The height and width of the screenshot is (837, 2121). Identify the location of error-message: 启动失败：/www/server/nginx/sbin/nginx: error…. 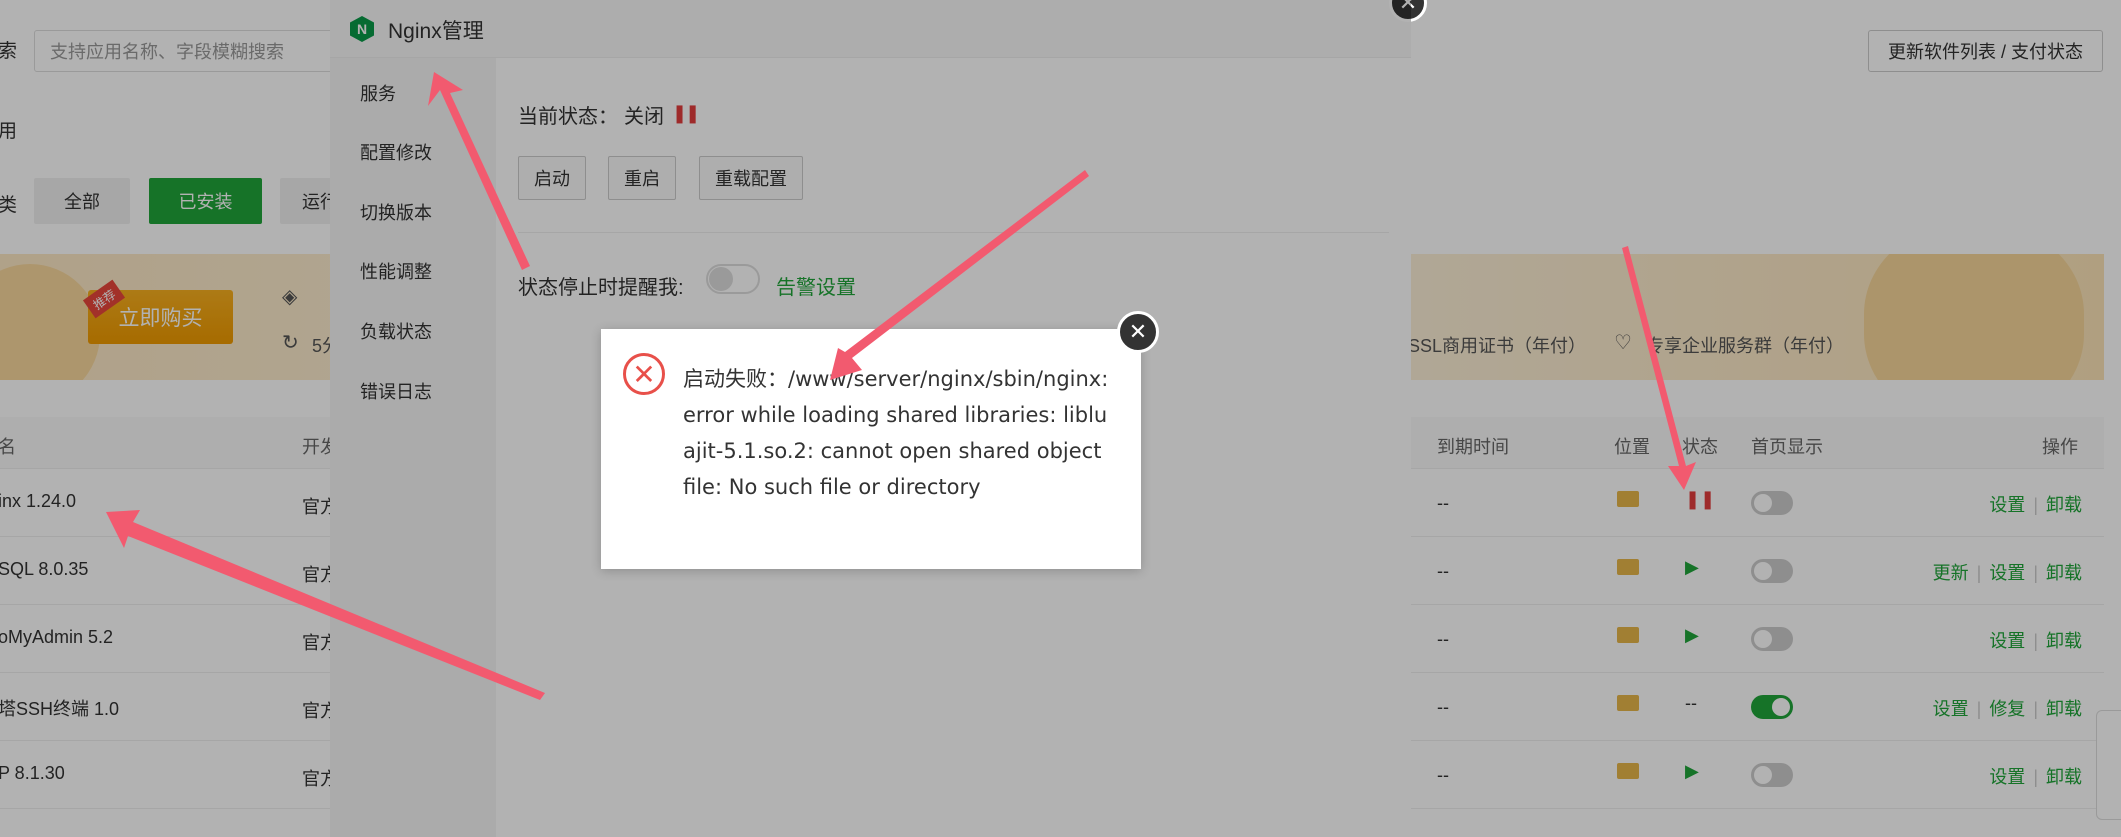
(896, 433).